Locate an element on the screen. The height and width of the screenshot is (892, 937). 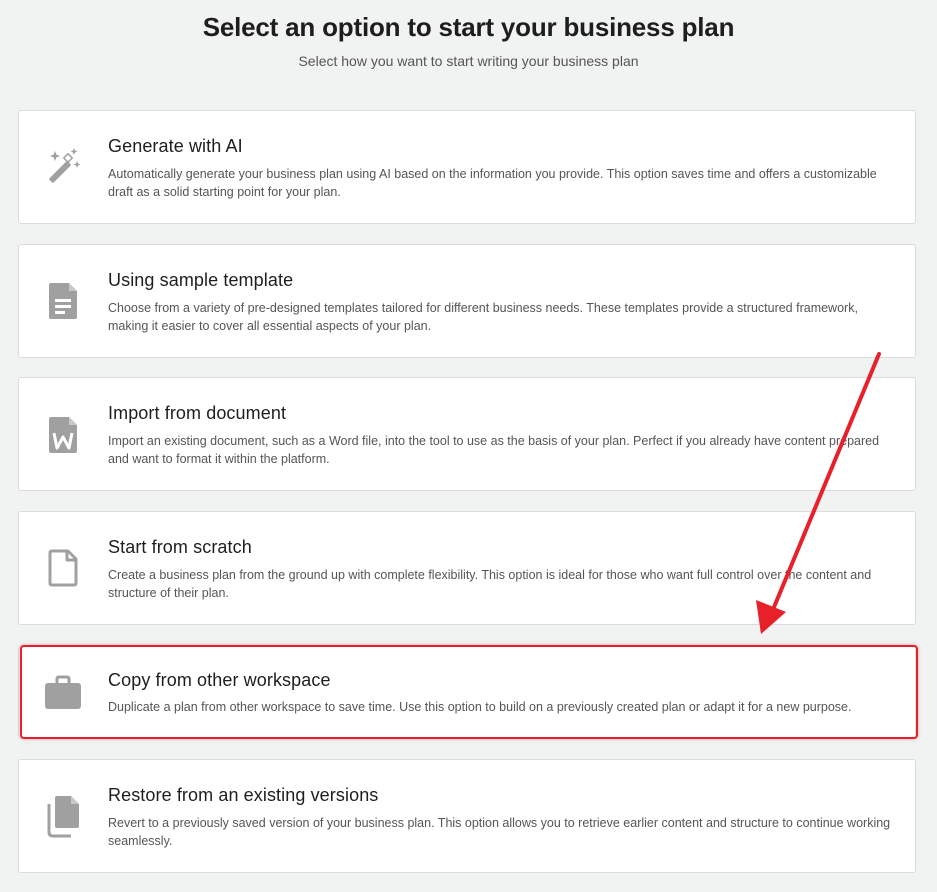
option-title: Restore from an existing versions is located at coordinates (243, 795).